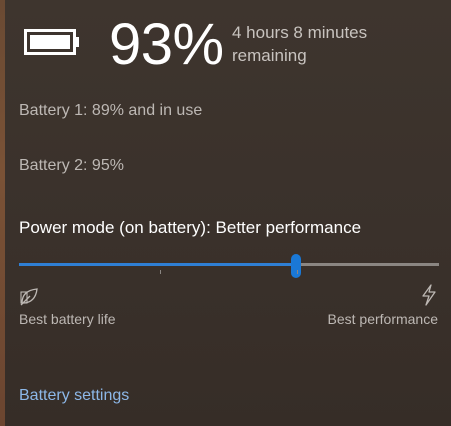 This screenshot has width=451, height=426. I want to click on battery-1-status: Battery 1: 89% and in use, so click(111, 110).